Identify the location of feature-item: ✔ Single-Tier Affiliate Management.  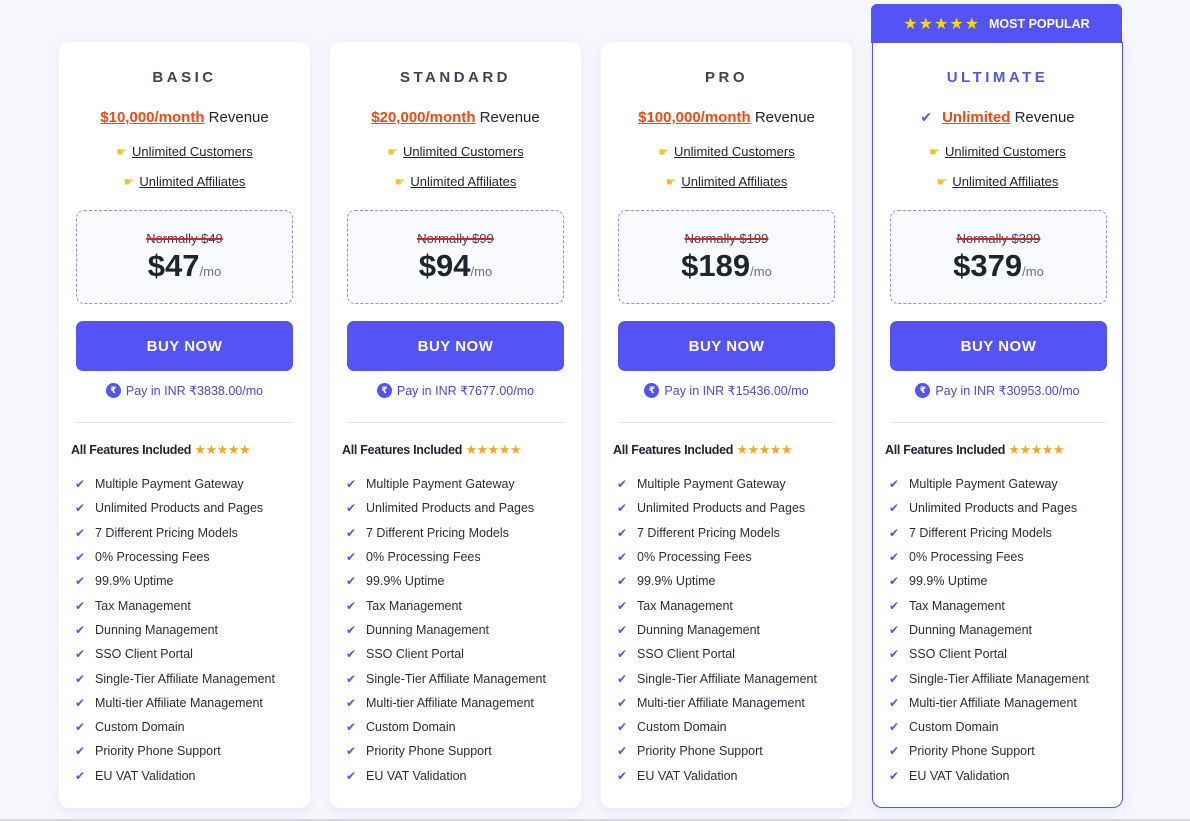
(446, 678).